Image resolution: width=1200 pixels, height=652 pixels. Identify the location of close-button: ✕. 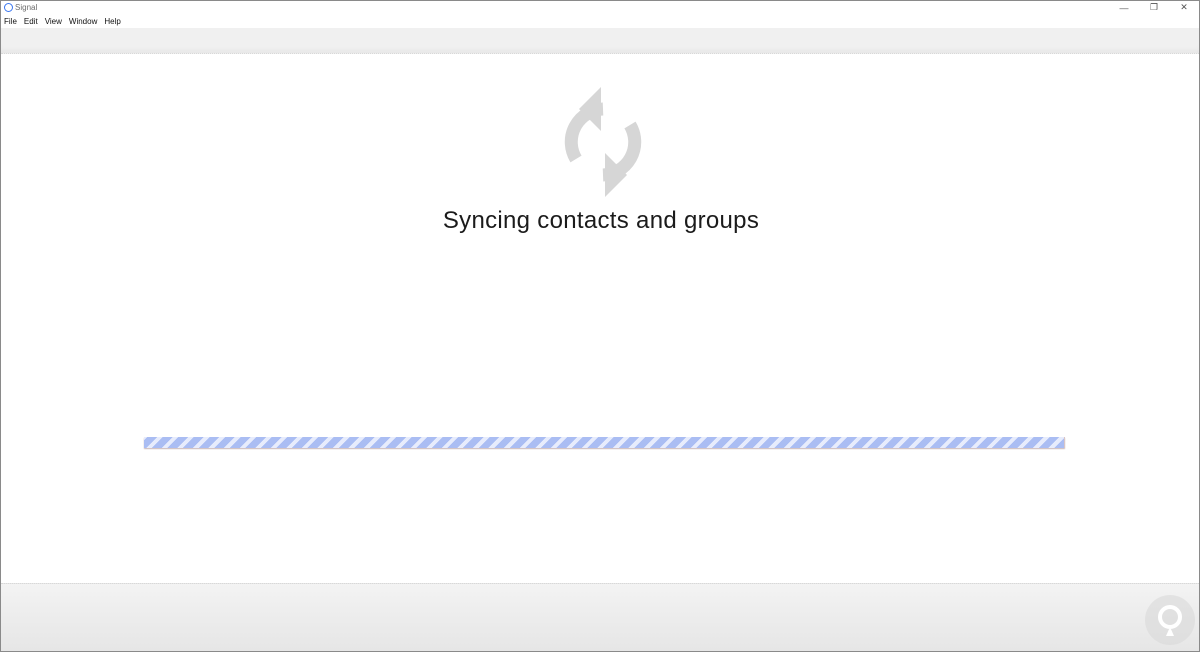
(1184, 7).